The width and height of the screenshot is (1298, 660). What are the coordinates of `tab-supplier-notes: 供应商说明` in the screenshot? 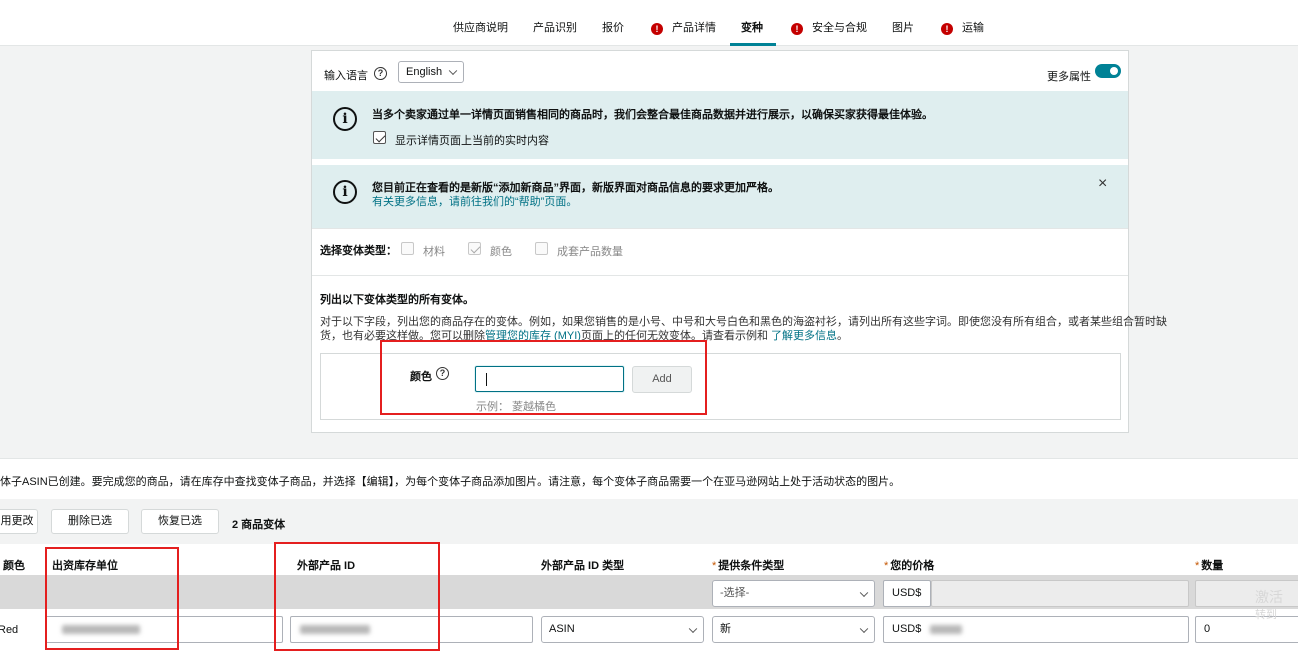 It's located at (480, 27).